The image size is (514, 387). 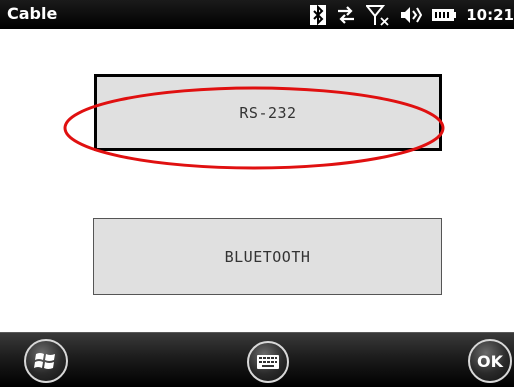 I want to click on no-signal-icon, so click(x=378, y=15).